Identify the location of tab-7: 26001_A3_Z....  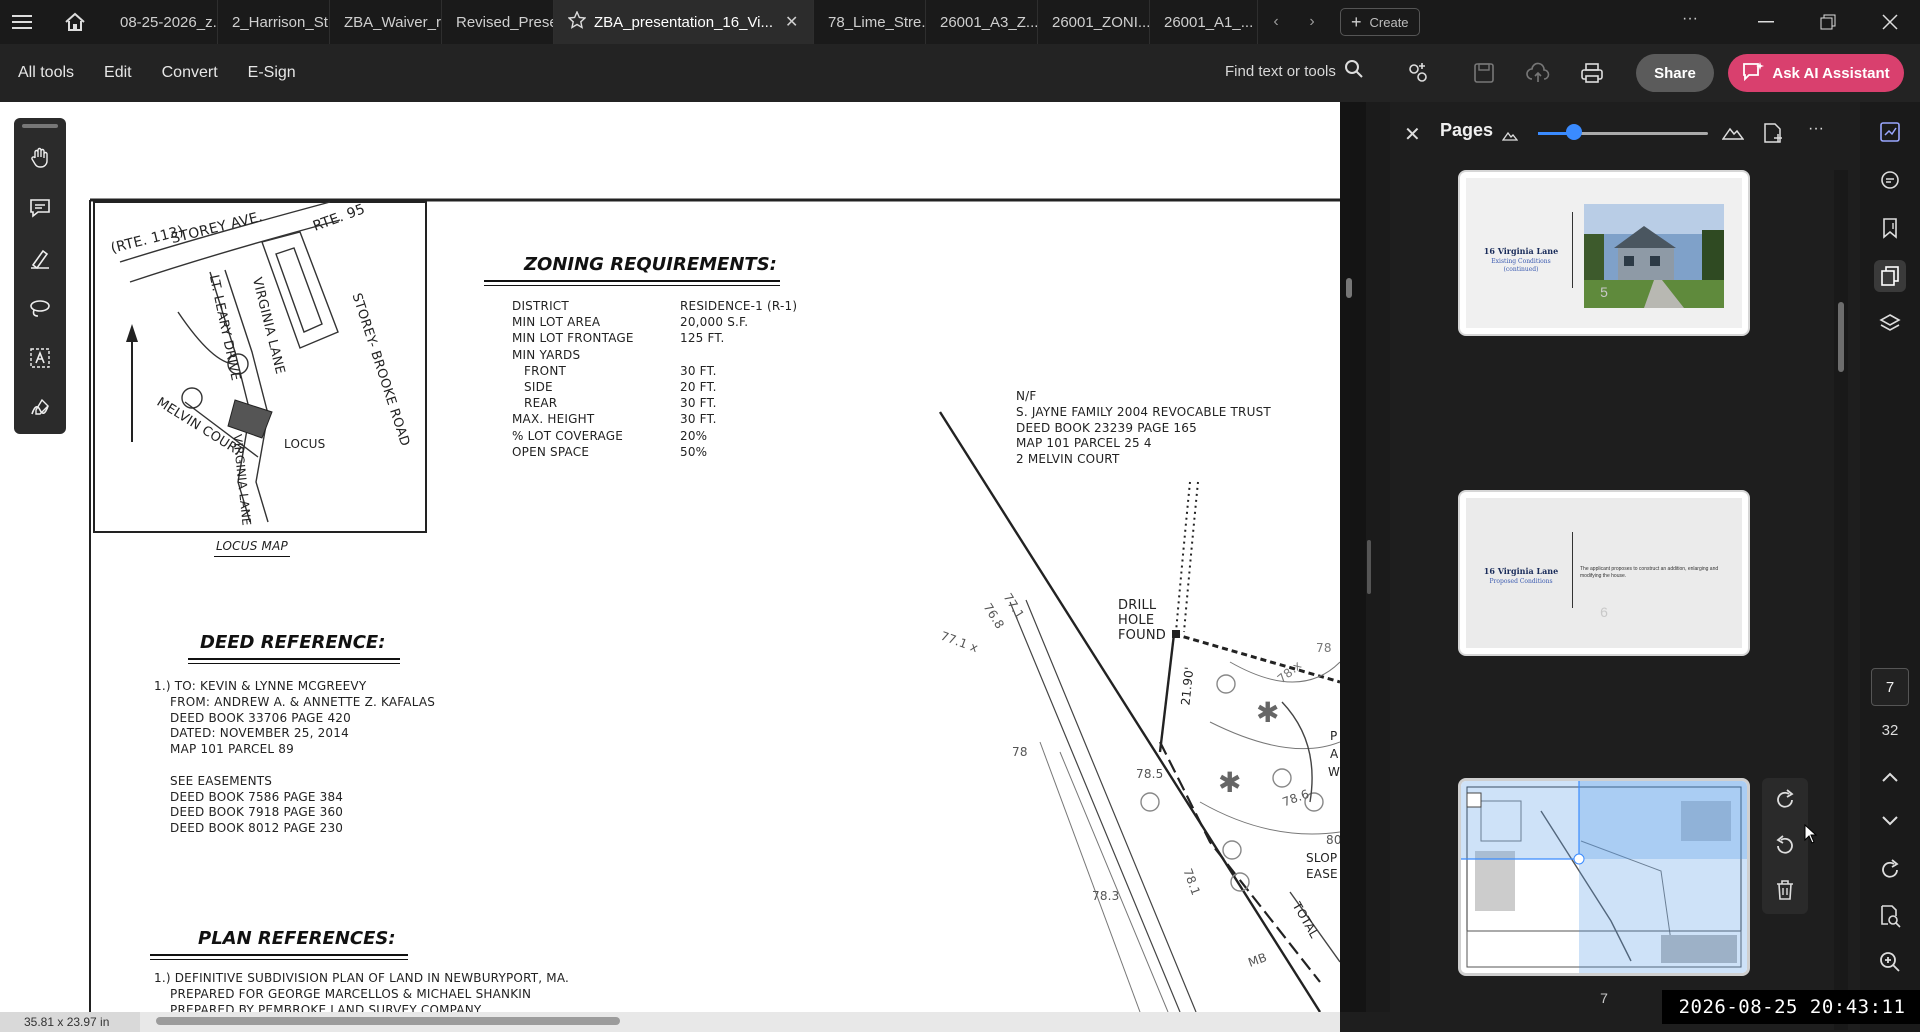
(982, 22).